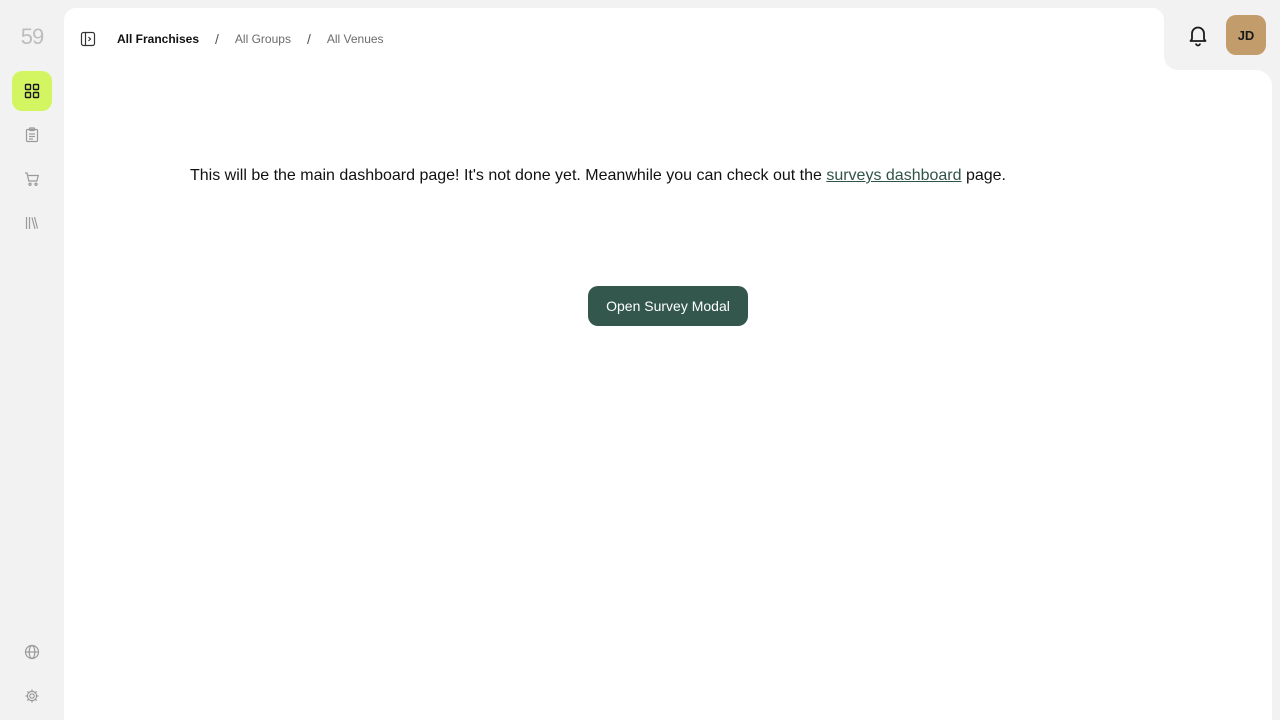 This screenshot has width=1280, height=720. Describe the element at coordinates (893, 175) in the screenshot. I see `surveys-dashboard-link: surveys dashboard` at that location.